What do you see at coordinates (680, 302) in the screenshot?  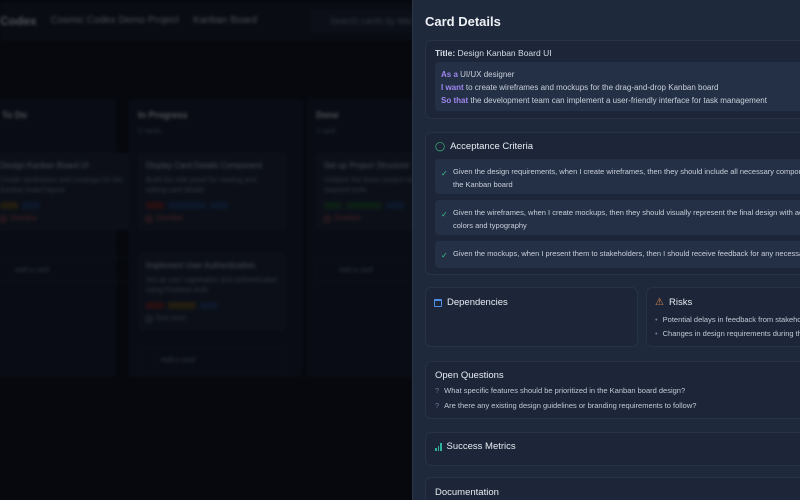 I see `section-heading: Risks` at bounding box center [680, 302].